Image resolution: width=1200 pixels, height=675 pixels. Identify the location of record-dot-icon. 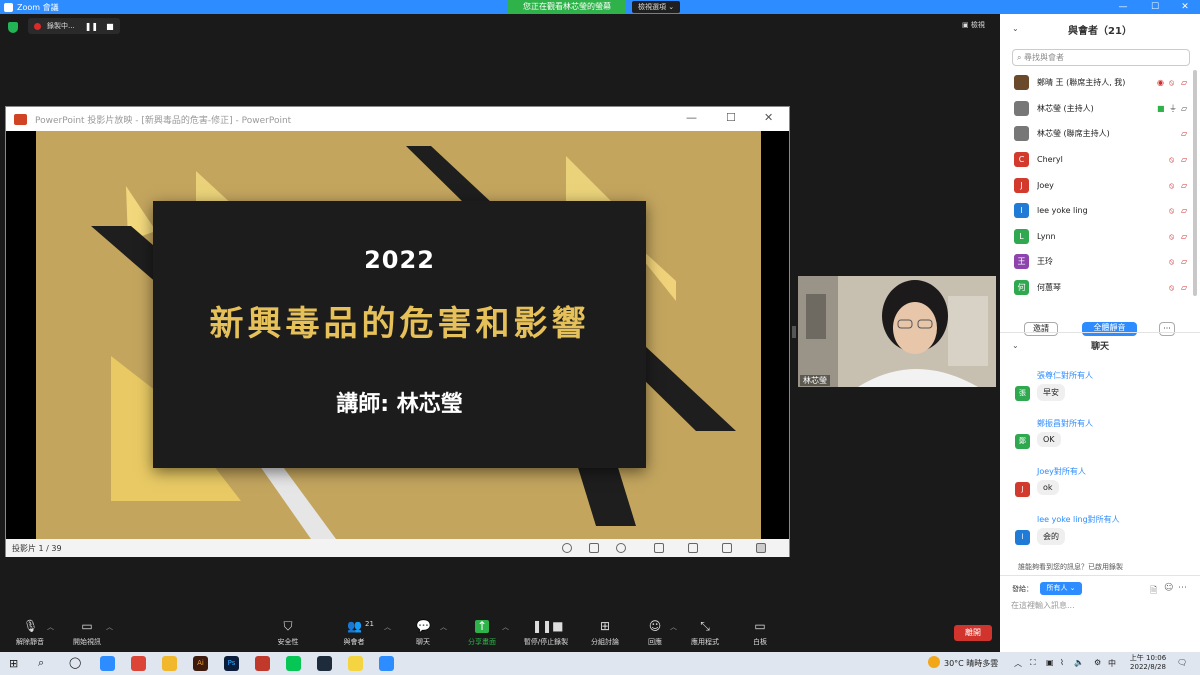
(37, 26).